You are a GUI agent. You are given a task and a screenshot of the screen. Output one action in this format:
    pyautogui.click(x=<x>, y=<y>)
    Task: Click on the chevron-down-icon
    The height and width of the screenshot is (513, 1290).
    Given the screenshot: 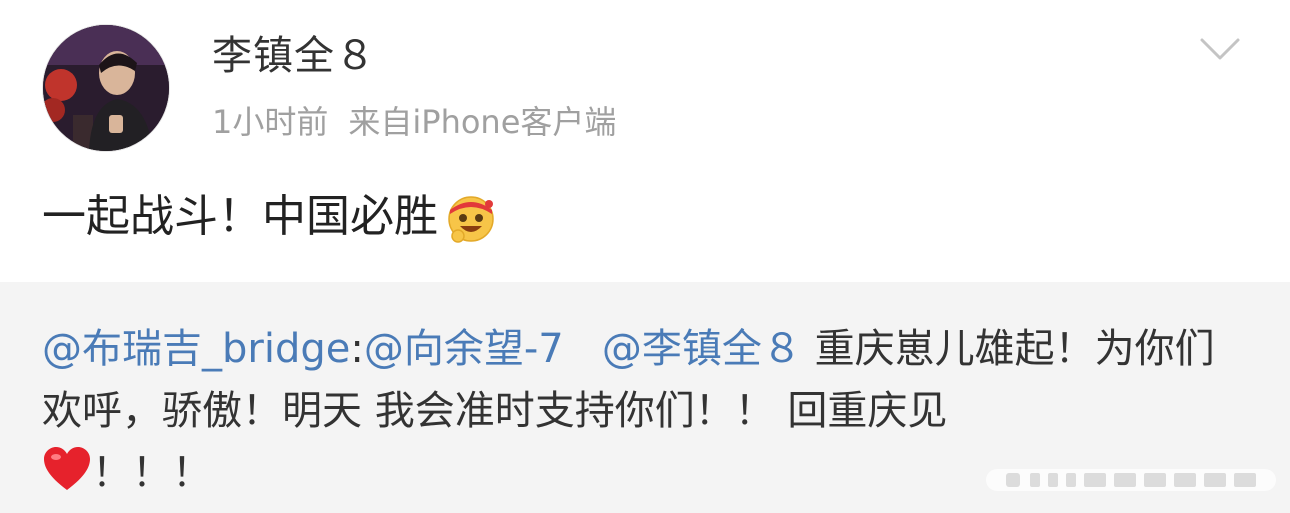 What is the action you would take?
    pyautogui.click(x=1220, y=50)
    